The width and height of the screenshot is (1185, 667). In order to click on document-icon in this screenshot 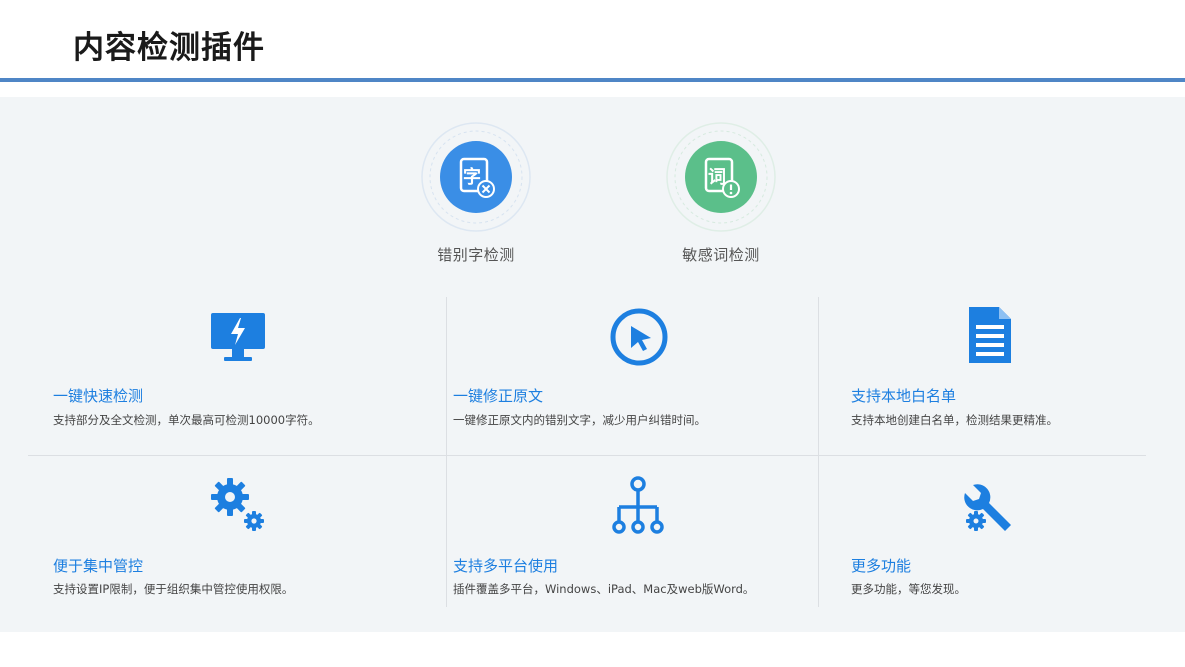, I will do `click(990, 335)`.